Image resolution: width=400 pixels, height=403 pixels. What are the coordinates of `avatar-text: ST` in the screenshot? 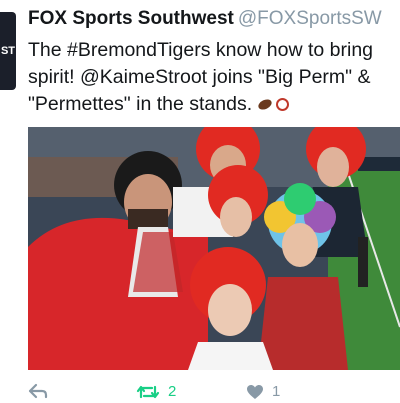 It's located at (7, 51).